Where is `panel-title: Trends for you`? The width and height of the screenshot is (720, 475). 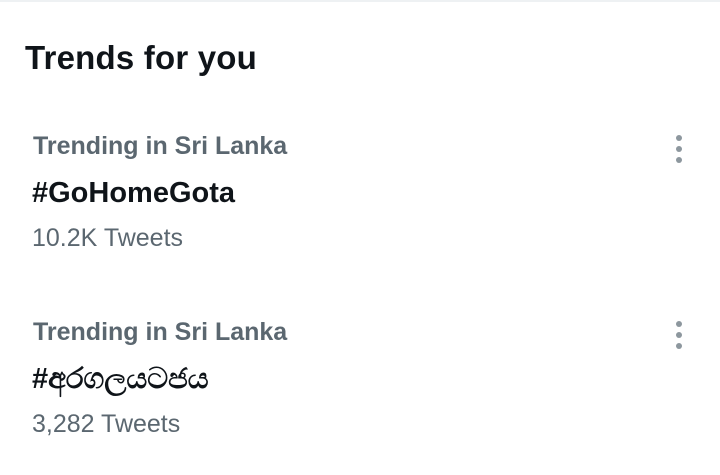 panel-title: Trends for you is located at coordinates (141, 57).